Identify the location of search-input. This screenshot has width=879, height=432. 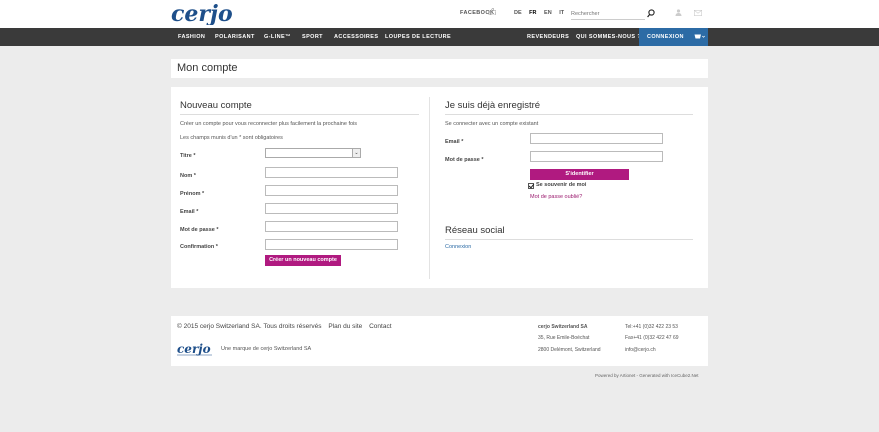
(608, 14).